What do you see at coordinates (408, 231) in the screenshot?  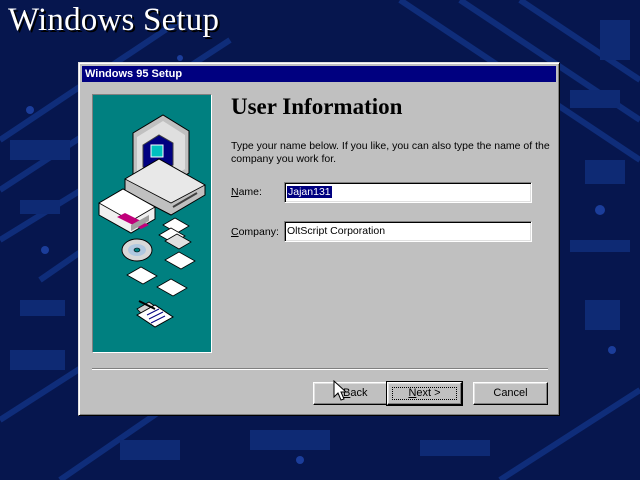 I see `company-input: OltScript Corporation` at bounding box center [408, 231].